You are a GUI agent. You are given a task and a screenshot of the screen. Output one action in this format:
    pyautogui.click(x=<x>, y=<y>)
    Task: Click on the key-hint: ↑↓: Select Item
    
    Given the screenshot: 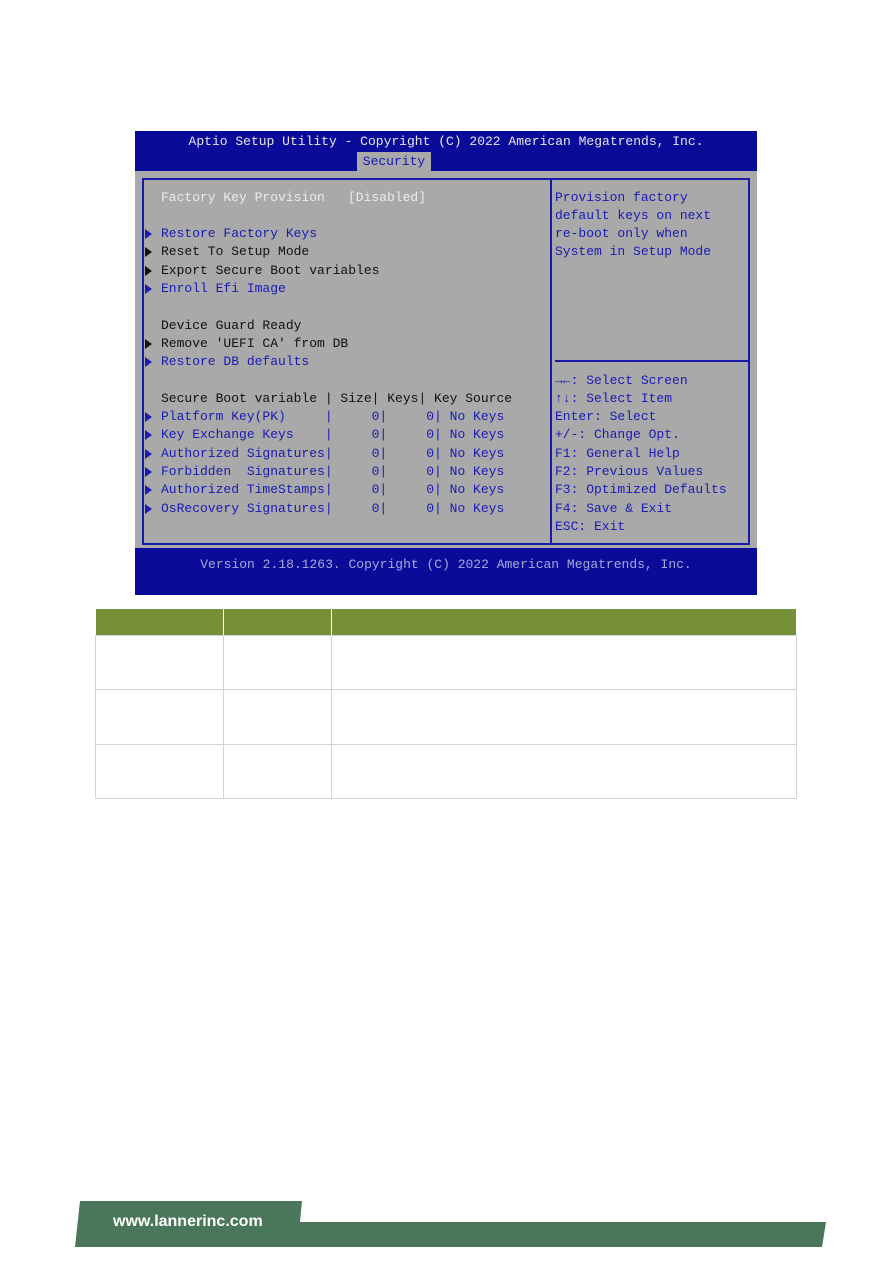 What is the action you would take?
    pyautogui.click(x=614, y=398)
    